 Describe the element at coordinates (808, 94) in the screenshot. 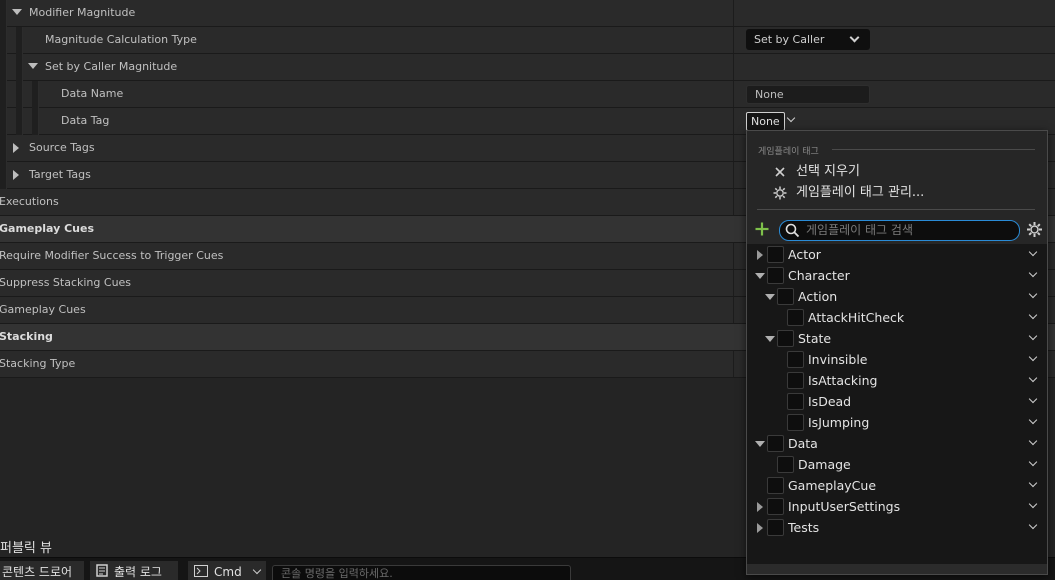

I see `data-name-field: None` at that location.